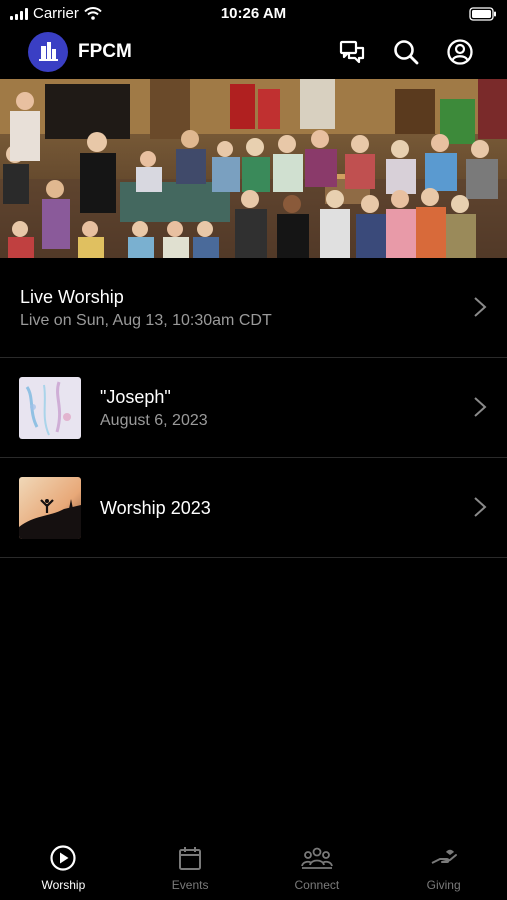 This screenshot has height=900, width=507. Describe the element at coordinates (105, 51) in the screenshot. I see `app-title: FPCM` at that location.